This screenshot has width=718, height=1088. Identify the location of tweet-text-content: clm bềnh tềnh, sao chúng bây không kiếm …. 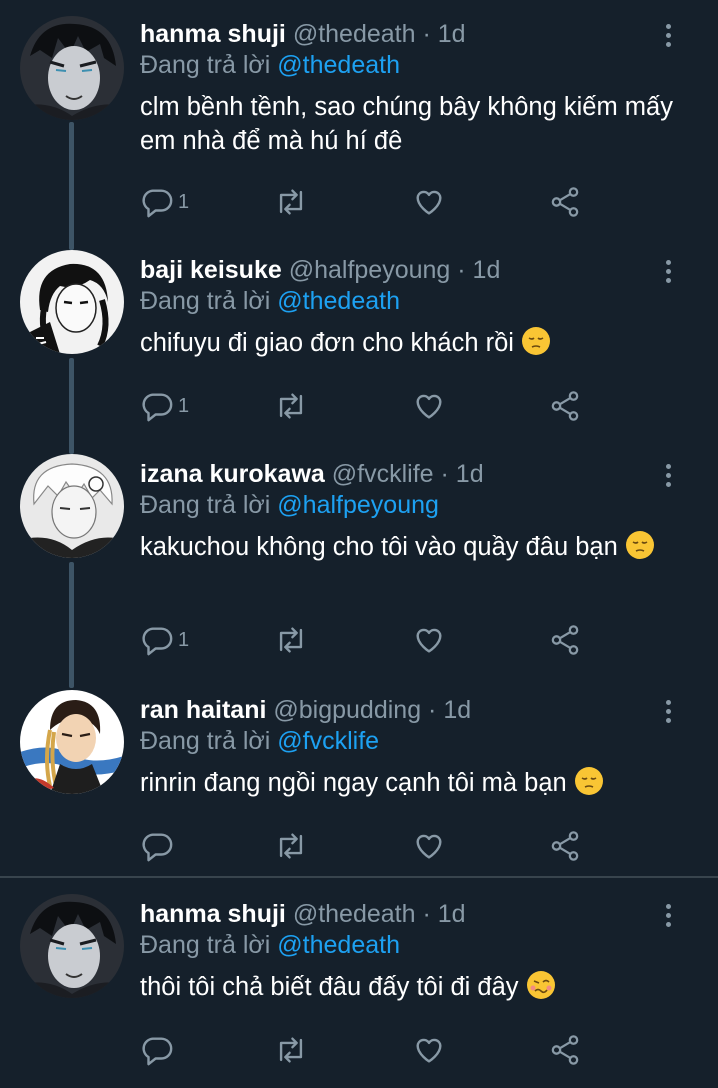
(406, 124).